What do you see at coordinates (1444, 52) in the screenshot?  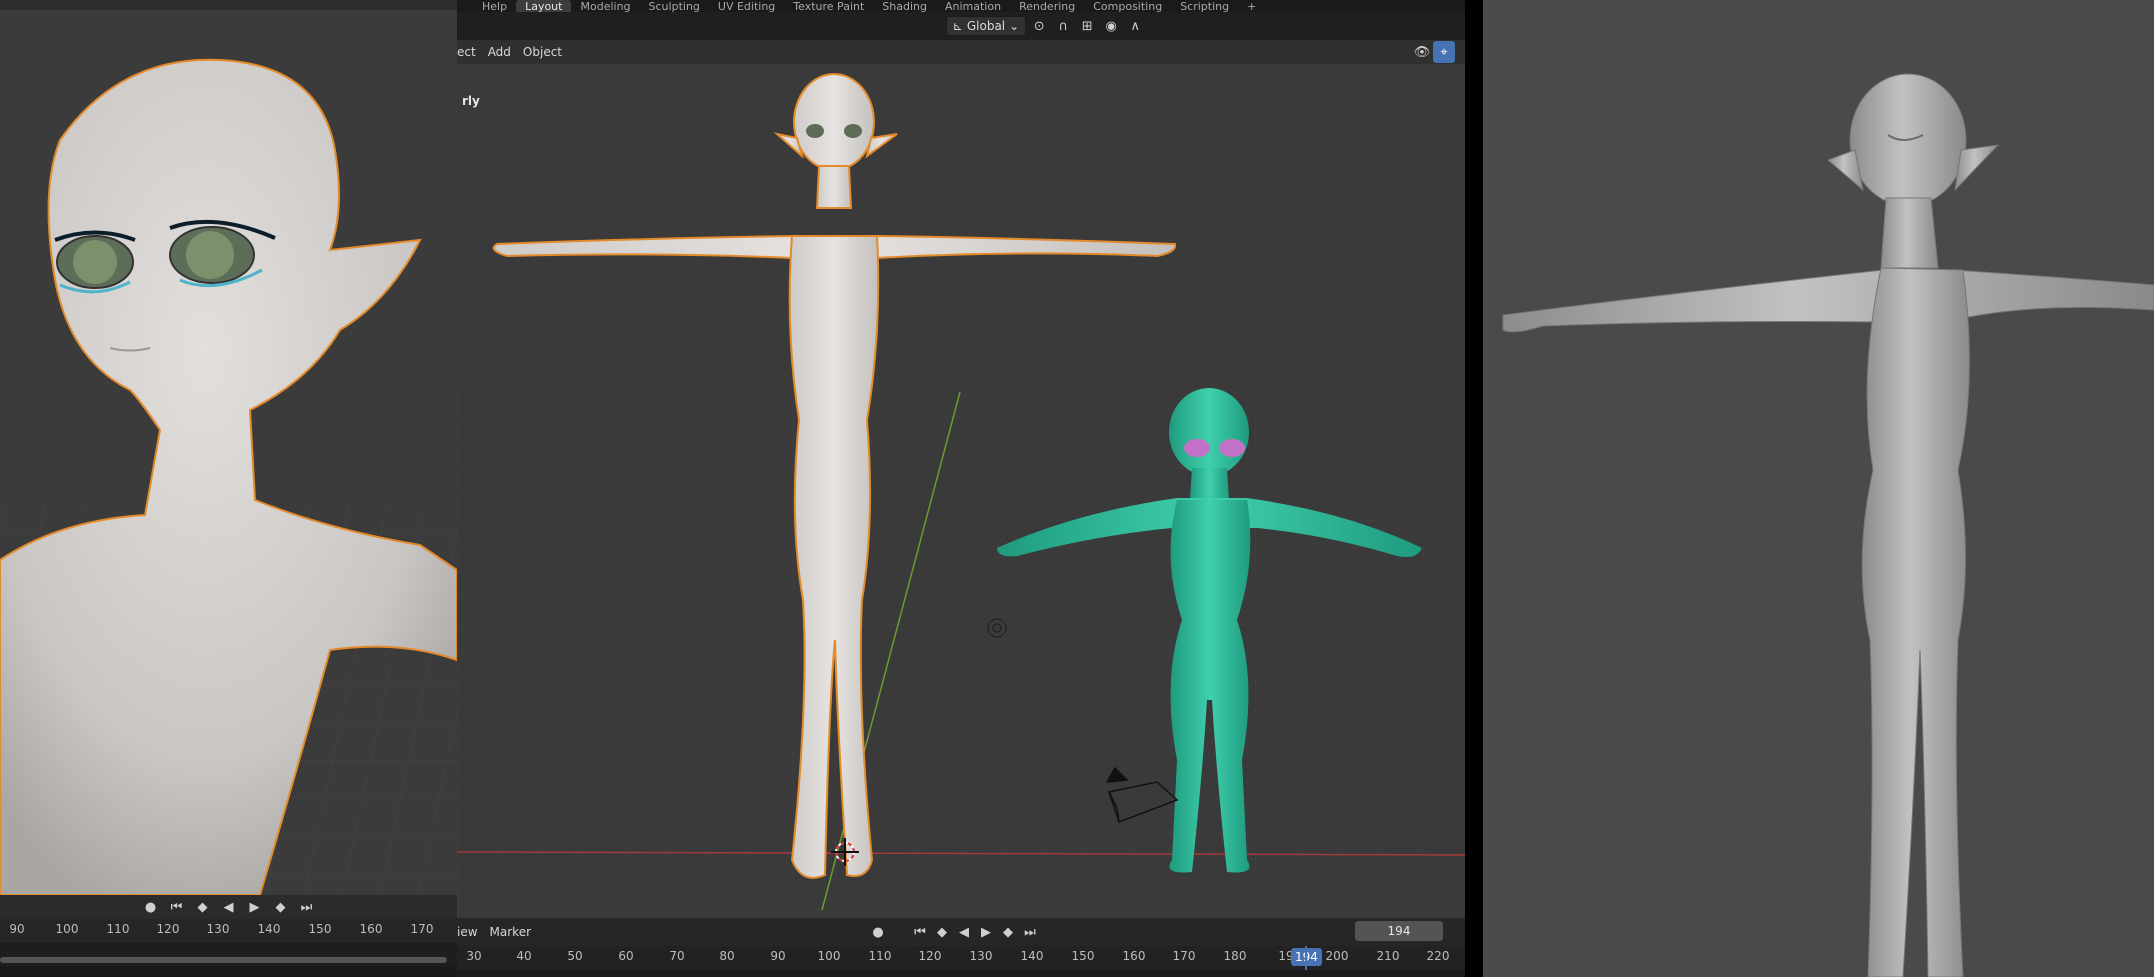 I see `gizmo-icon: ⌖` at bounding box center [1444, 52].